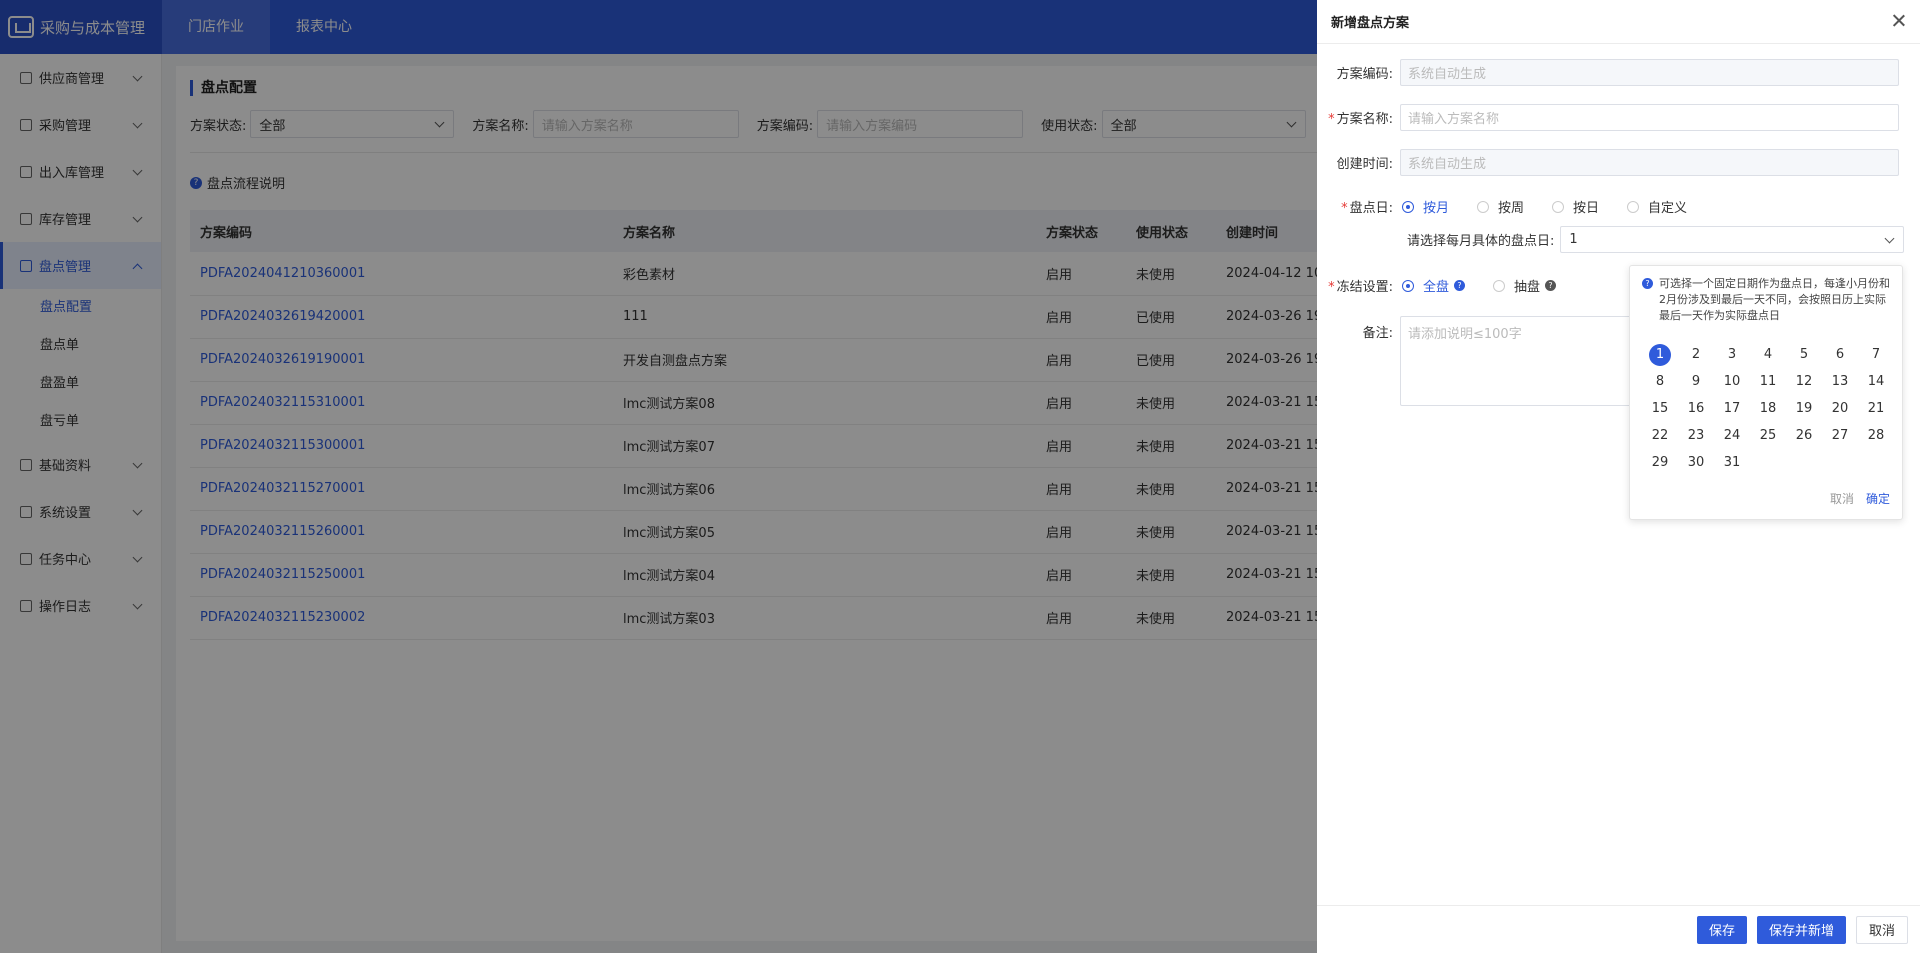  I want to click on day-option-label: 31, so click(1732, 462).